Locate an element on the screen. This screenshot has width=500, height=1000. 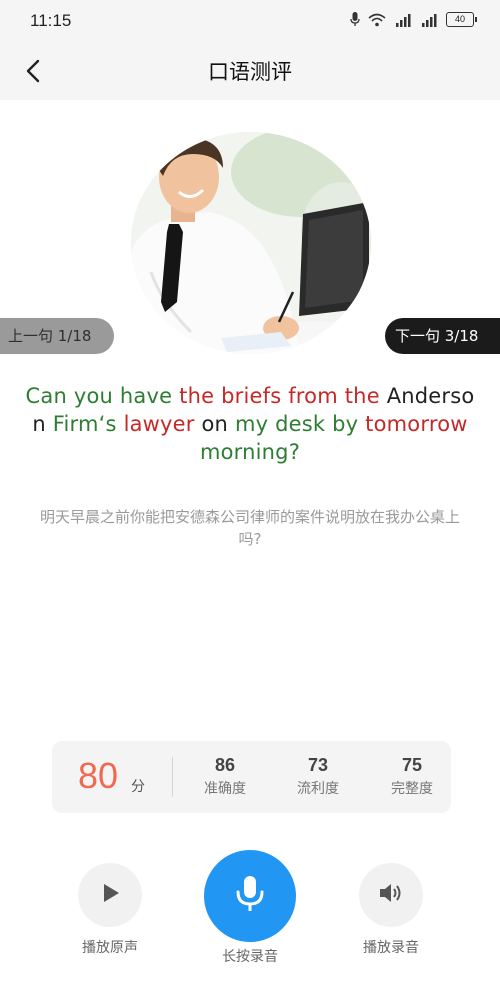
play-original-button is located at coordinates (110, 895).